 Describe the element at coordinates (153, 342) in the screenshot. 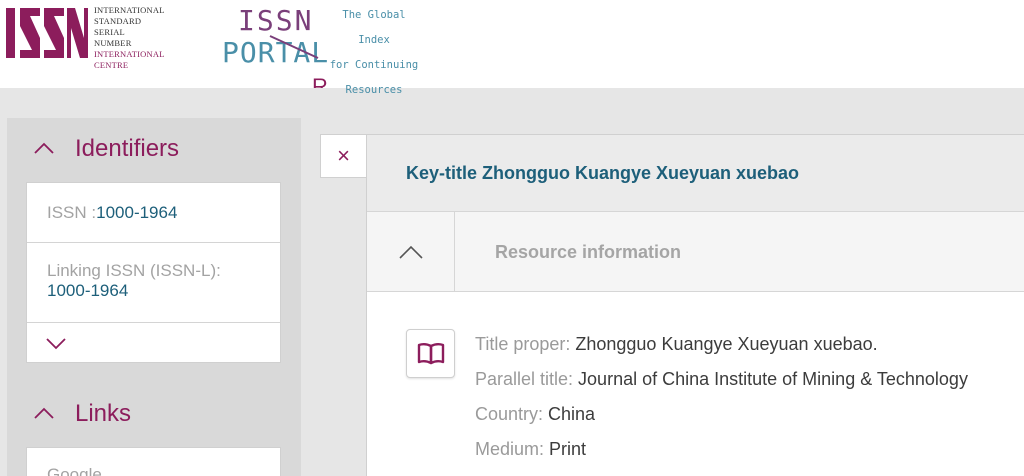

I see `identifiers-expand-button` at that location.